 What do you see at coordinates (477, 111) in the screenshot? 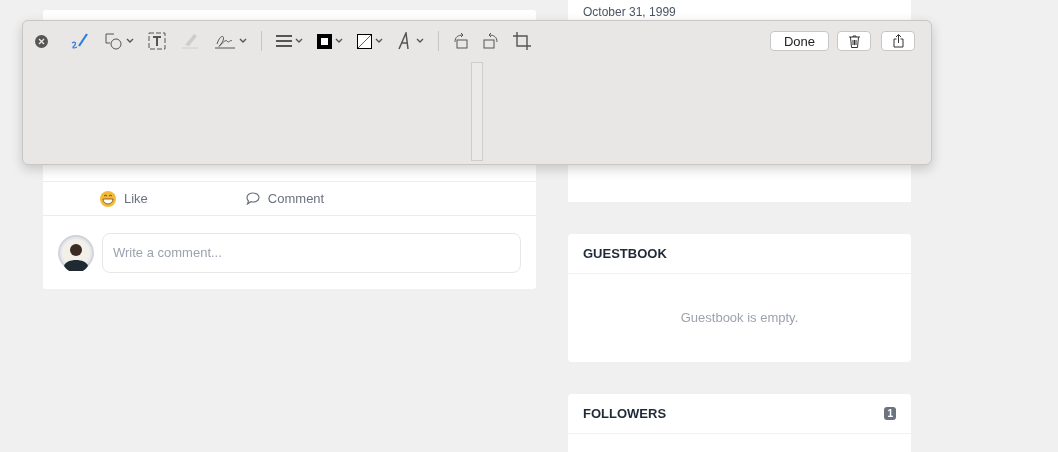
I see `resize-handle` at bounding box center [477, 111].